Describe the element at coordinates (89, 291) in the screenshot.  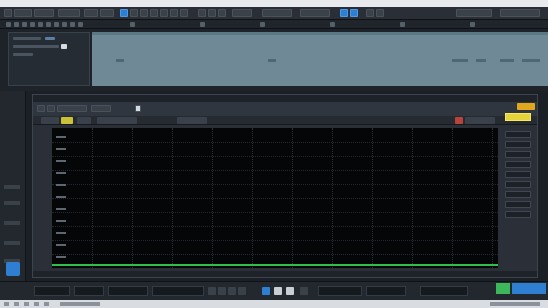
I see `time-display` at that location.